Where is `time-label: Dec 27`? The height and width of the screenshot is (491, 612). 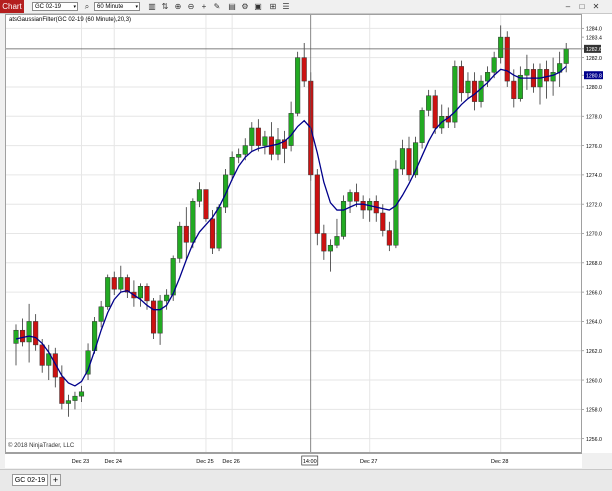 time-label: Dec 27 is located at coordinates (368, 462).